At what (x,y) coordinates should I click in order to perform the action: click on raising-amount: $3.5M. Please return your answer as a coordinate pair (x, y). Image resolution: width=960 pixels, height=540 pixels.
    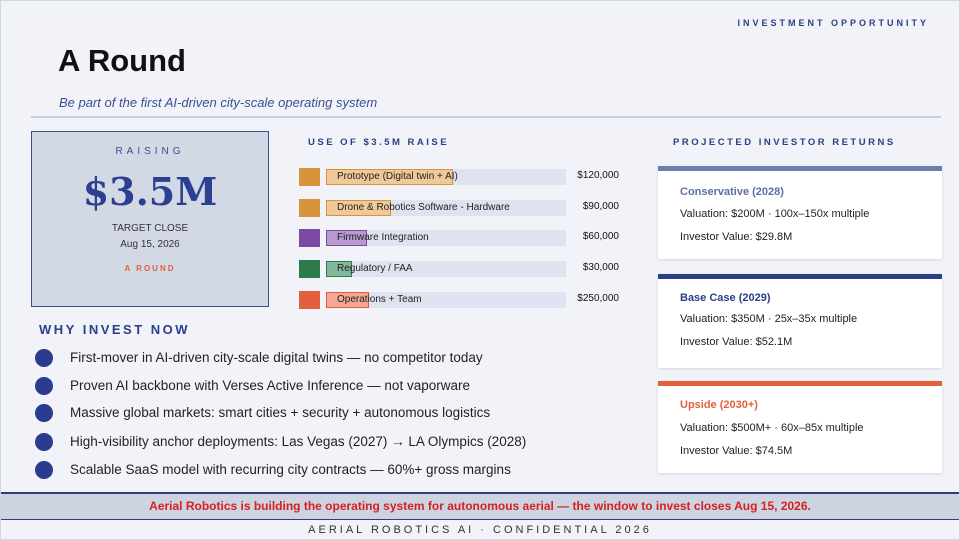
    Looking at the image, I should click on (150, 191).